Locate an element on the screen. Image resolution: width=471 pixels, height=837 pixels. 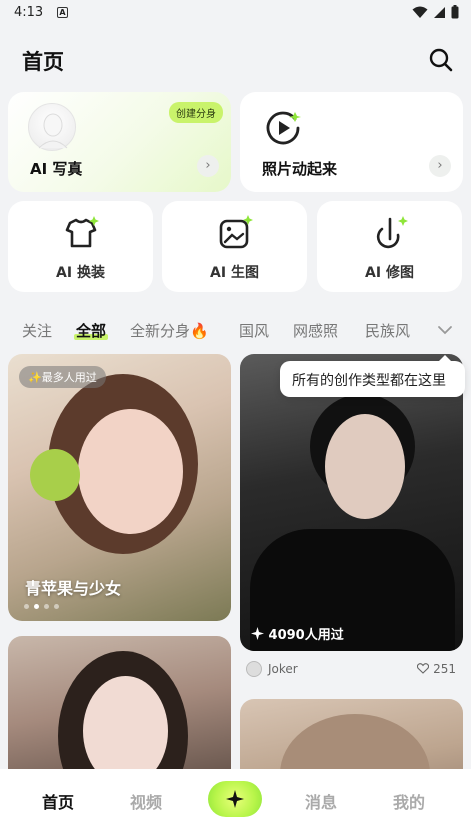
feed-card-meta: Joker 251 is located at coordinates (351, 670).